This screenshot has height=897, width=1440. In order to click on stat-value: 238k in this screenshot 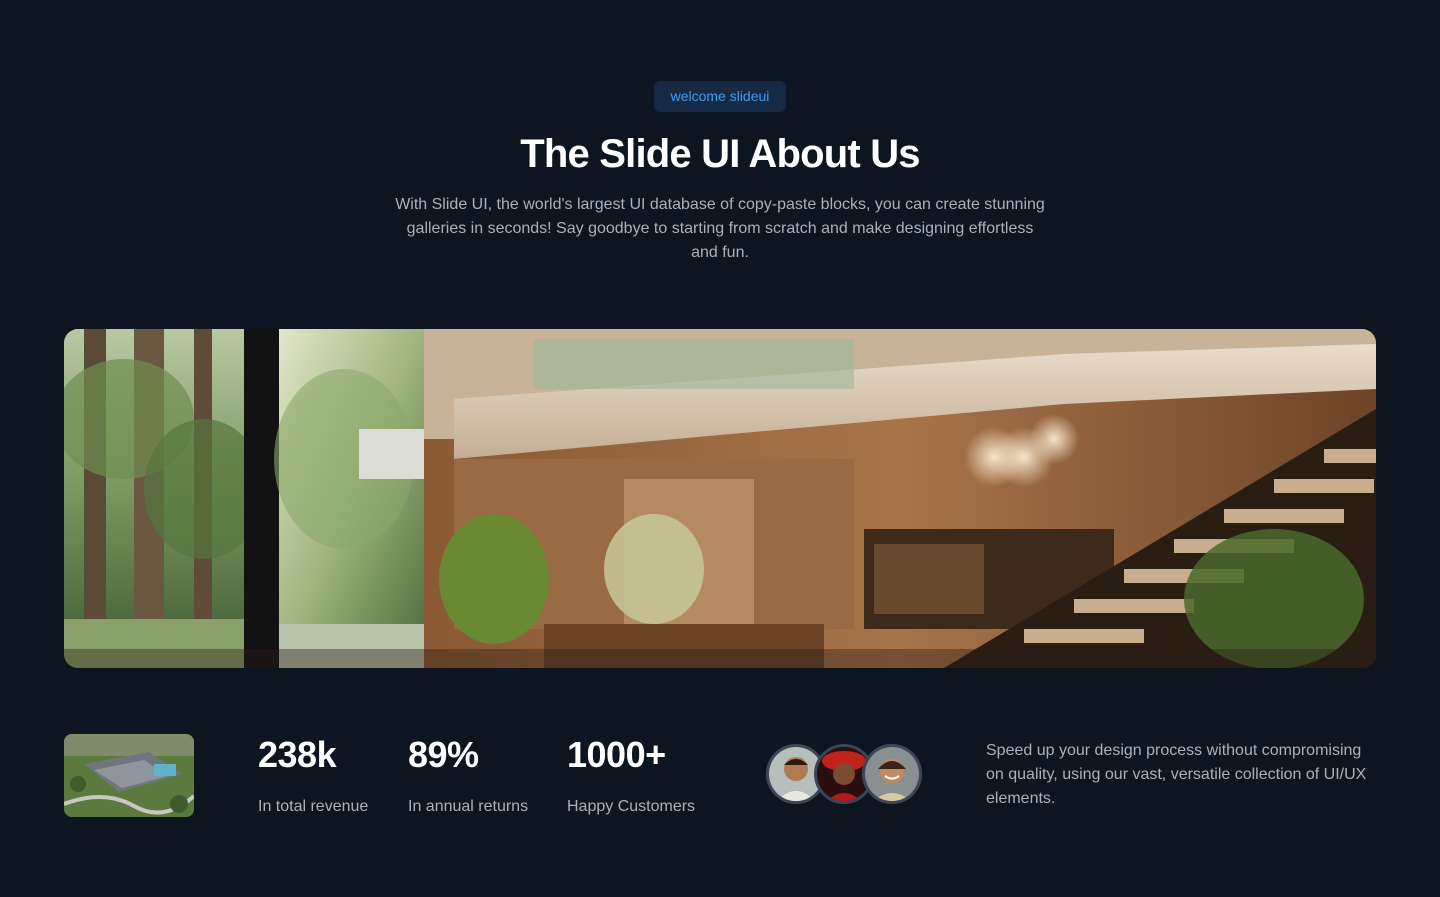, I will do `click(297, 754)`.